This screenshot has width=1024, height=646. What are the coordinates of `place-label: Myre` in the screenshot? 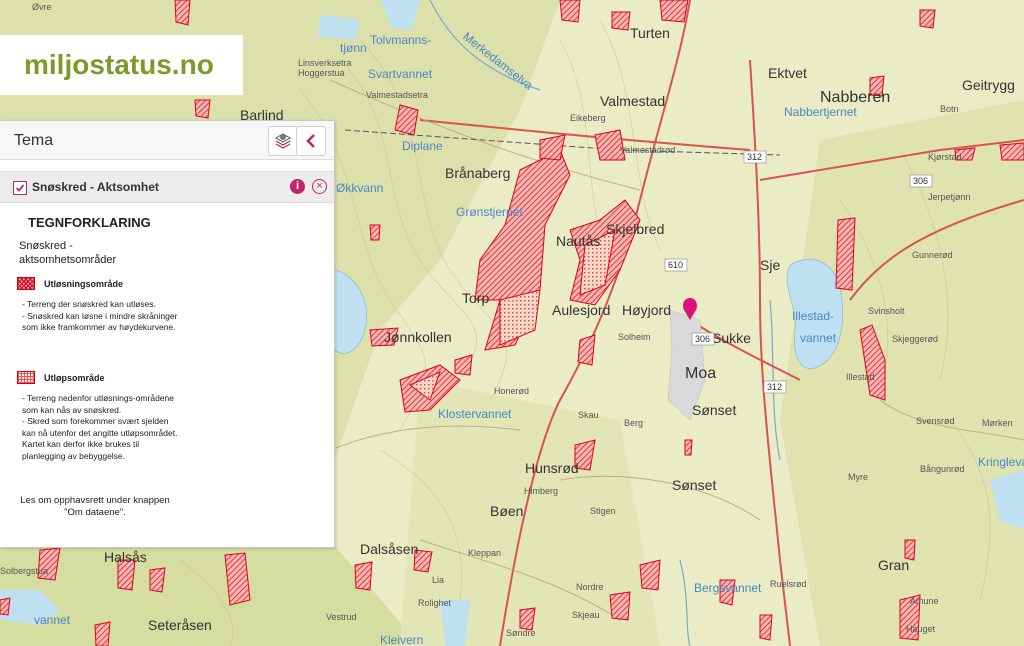 It's located at (858, 477).